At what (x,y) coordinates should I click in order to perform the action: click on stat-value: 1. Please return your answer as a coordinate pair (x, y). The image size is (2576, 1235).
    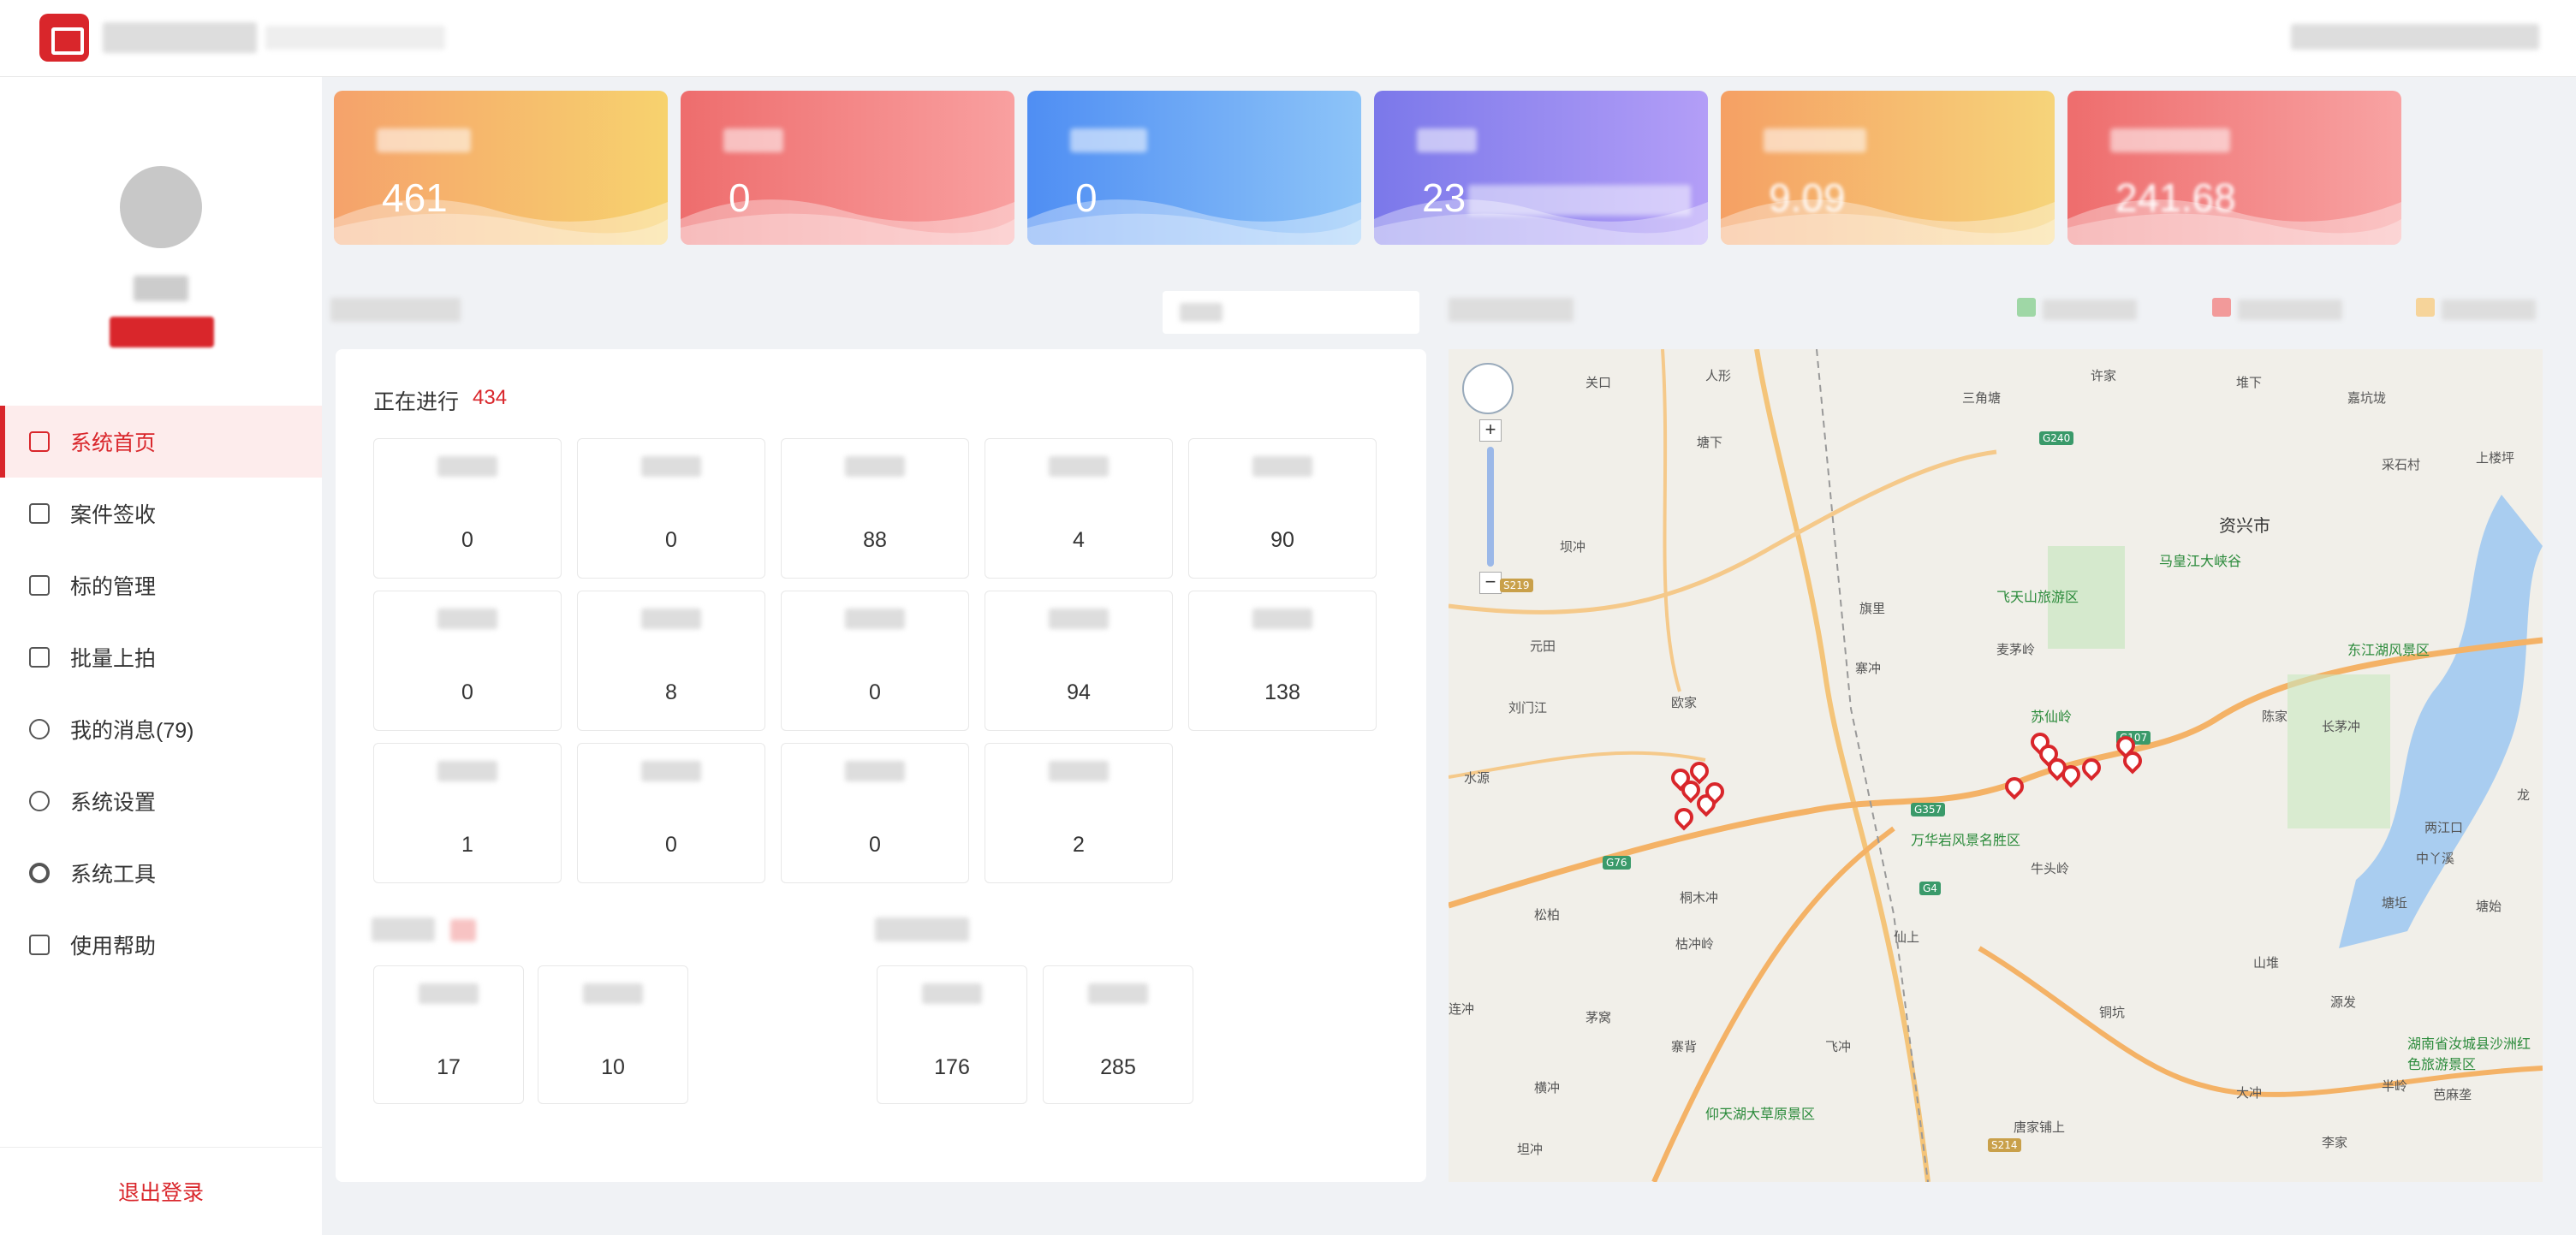
    Looking at the image, I should click on (467, 845).